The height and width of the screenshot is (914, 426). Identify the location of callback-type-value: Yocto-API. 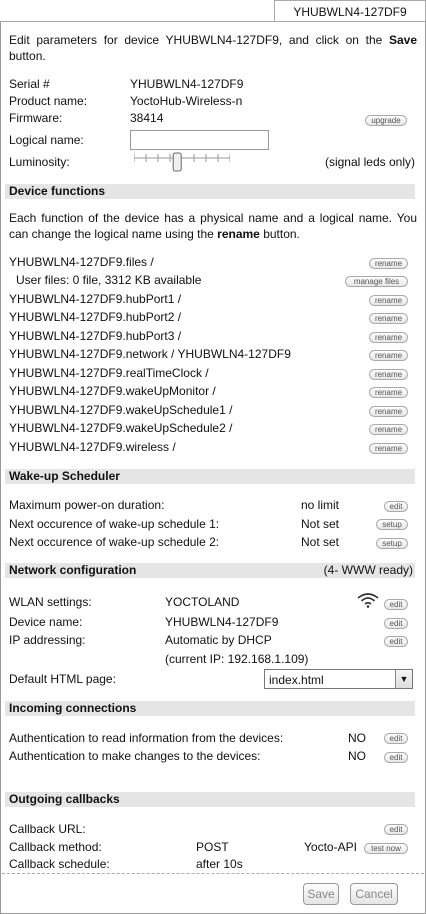
(330, 847).